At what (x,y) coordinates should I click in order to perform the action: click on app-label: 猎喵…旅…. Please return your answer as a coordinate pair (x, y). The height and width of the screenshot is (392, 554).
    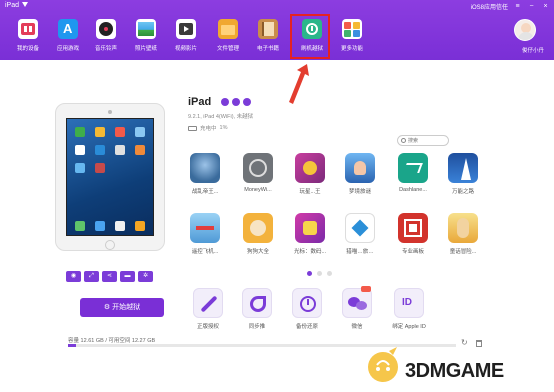
    Looking at the image, I should click on (360, 252).